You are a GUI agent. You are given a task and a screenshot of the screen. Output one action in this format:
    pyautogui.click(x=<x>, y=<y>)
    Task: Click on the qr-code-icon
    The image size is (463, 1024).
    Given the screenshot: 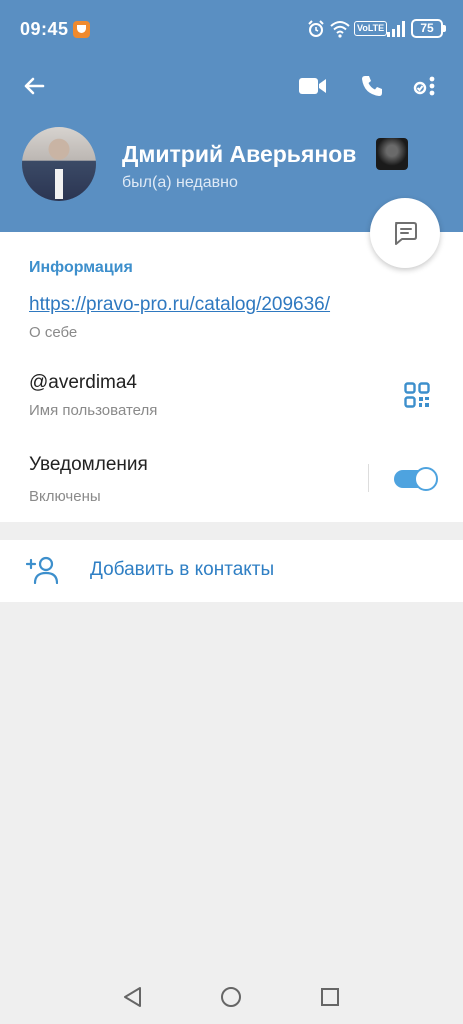 What is the action you would take?
    pyautogui.click(x=417, y=395)
    